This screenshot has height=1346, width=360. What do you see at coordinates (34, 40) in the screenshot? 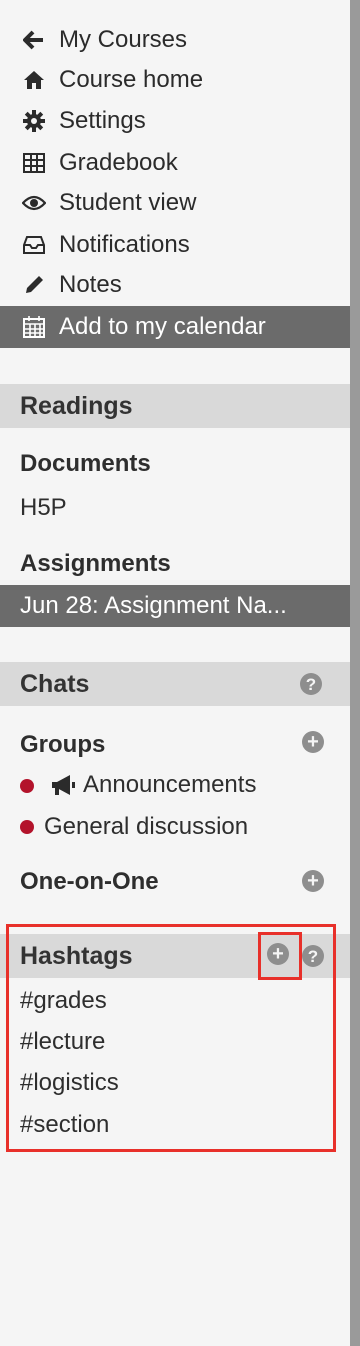
I see `arrow-left-icon` at bounding box center [34, 40].